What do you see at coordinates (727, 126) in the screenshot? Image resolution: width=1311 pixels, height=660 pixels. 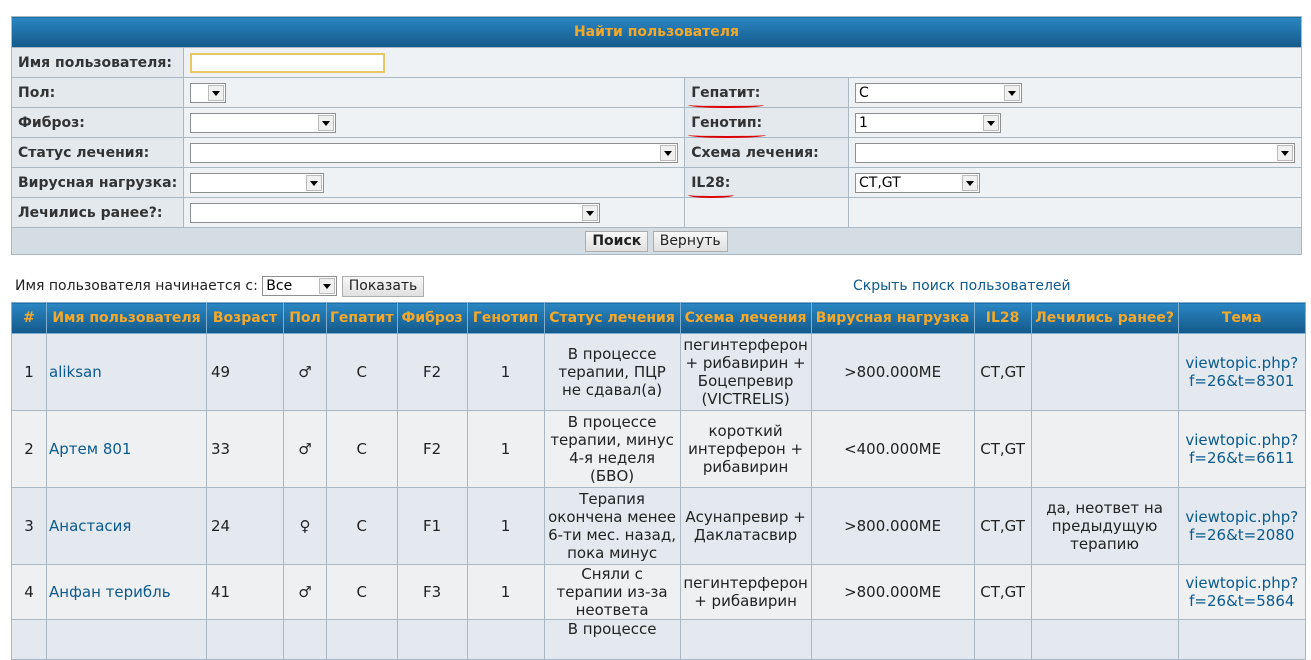 I see `genotype-label: Генотип:` at bounding box center [727, 126].